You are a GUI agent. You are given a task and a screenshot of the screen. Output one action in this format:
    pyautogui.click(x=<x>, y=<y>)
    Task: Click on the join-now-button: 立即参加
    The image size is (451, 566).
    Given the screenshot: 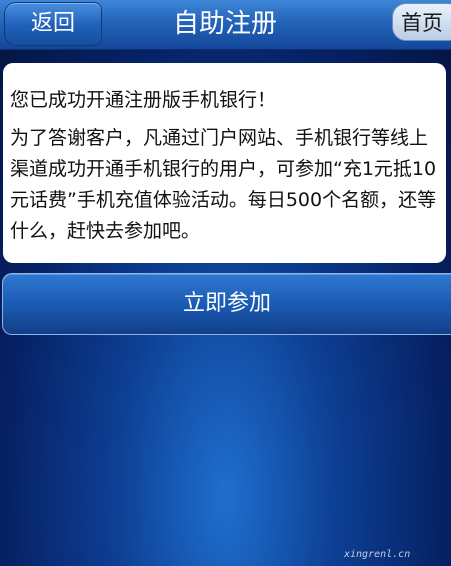 What is the action you would take?
    pyautogui.click(x=226, y=304)
    